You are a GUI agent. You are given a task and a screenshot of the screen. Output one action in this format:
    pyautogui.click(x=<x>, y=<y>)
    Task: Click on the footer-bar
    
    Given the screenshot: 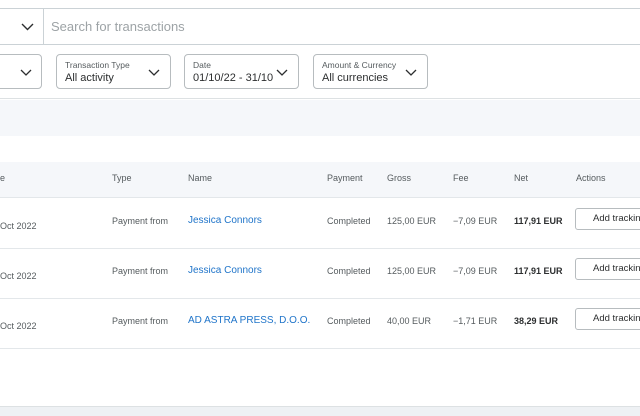 What is the action you would take?
    pyautogui.click(x=320, y=411)
    